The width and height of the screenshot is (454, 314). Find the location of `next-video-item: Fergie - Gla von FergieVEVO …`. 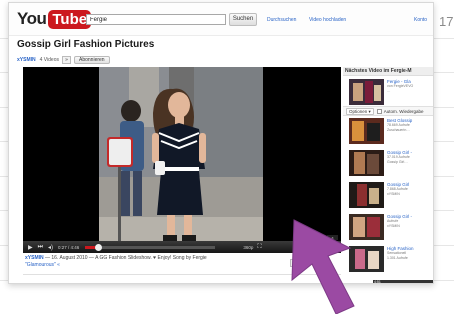

next-video-item: Fergie - Gla von FergieVEVO … is located at coordinates (388, 91).